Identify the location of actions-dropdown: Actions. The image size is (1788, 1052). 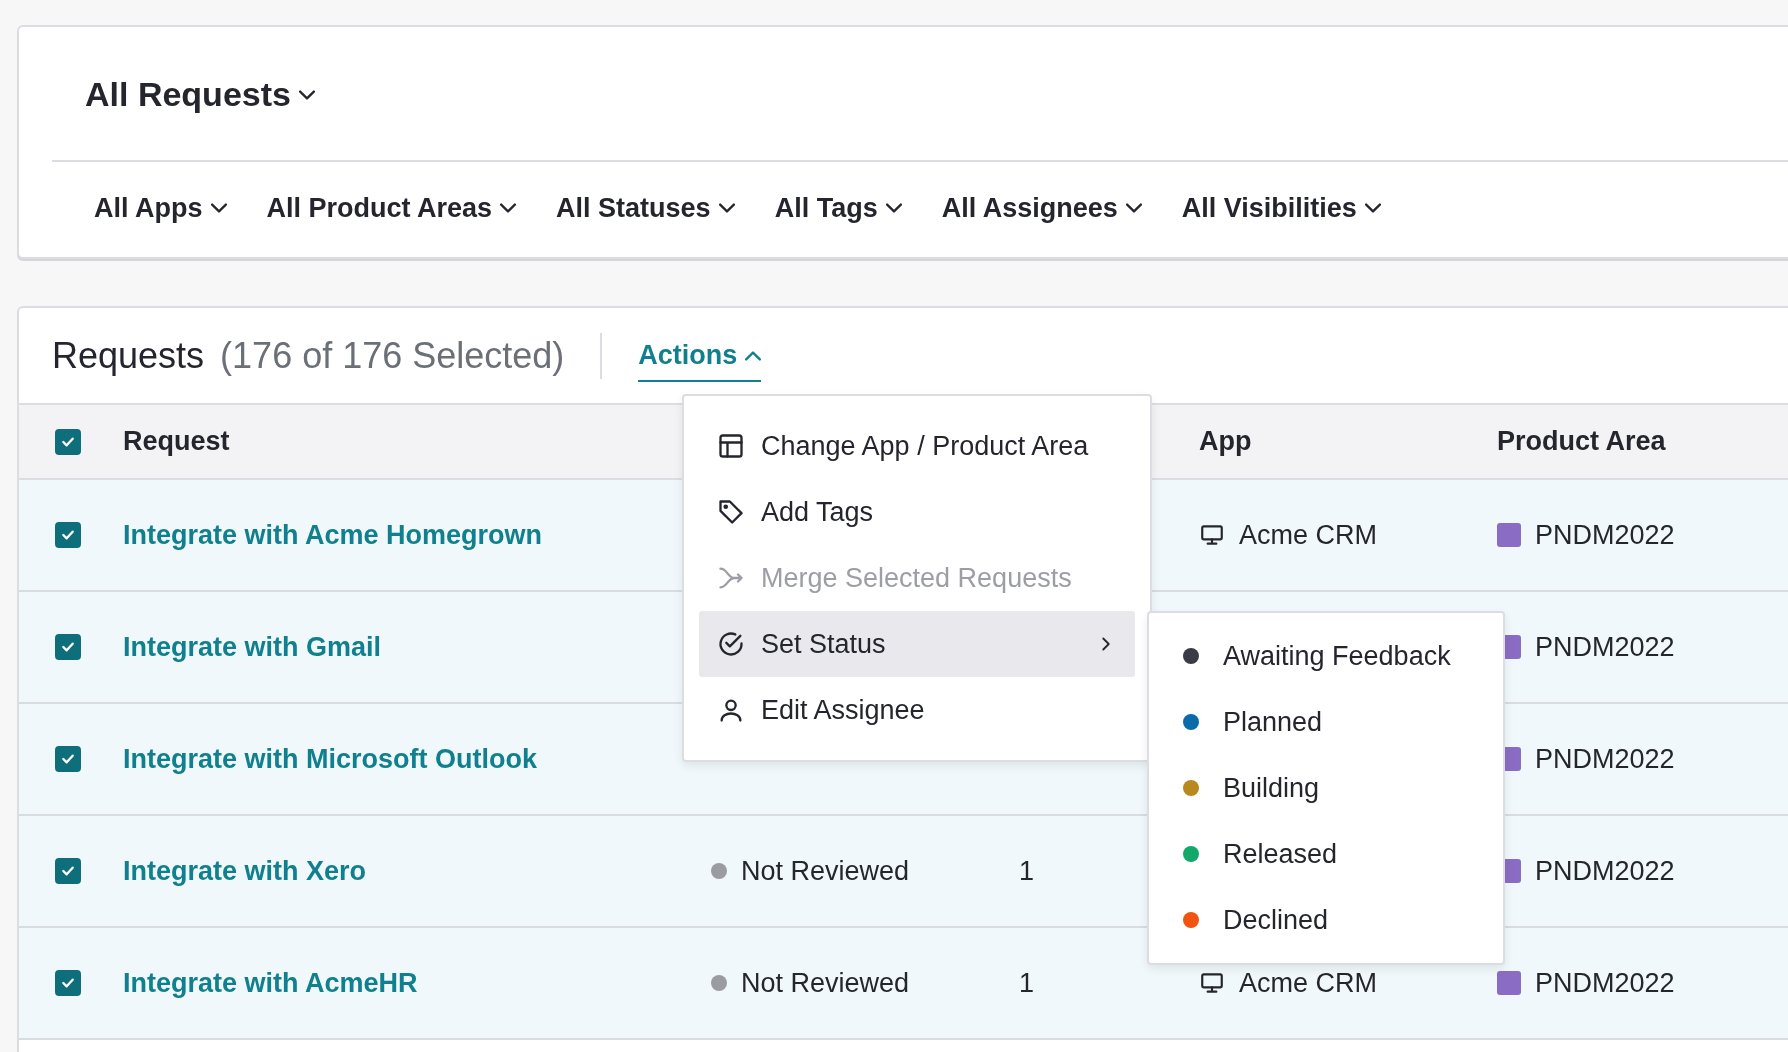
(700, 358).